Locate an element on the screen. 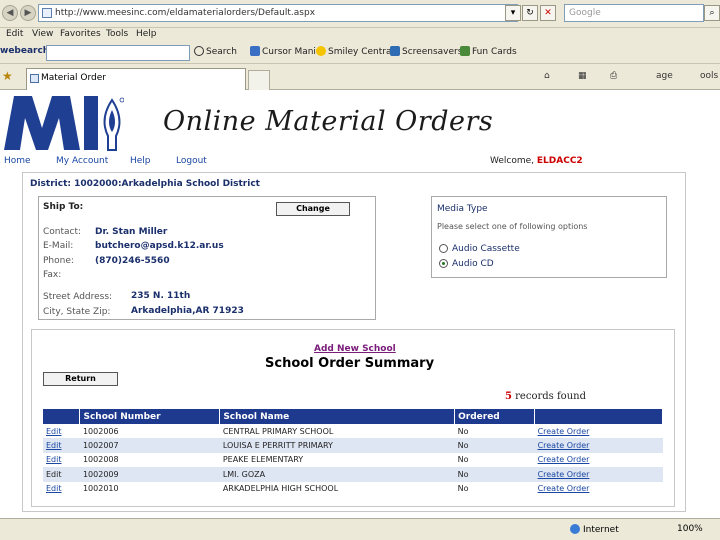 The width and height of the screenshot is (720, 540). page-icon is located at coordinates (47, 13).